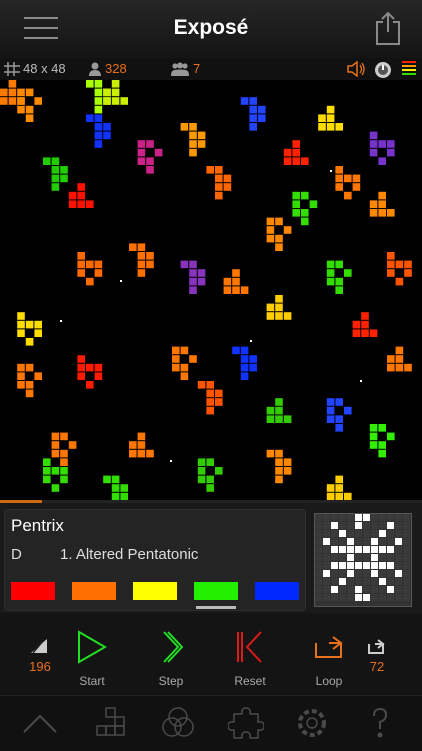  Describe the element at coordinates (155, 560) in the screenshot. I see `pattern-info: Pentrix D 1. Altered Pentatonic` at that location.